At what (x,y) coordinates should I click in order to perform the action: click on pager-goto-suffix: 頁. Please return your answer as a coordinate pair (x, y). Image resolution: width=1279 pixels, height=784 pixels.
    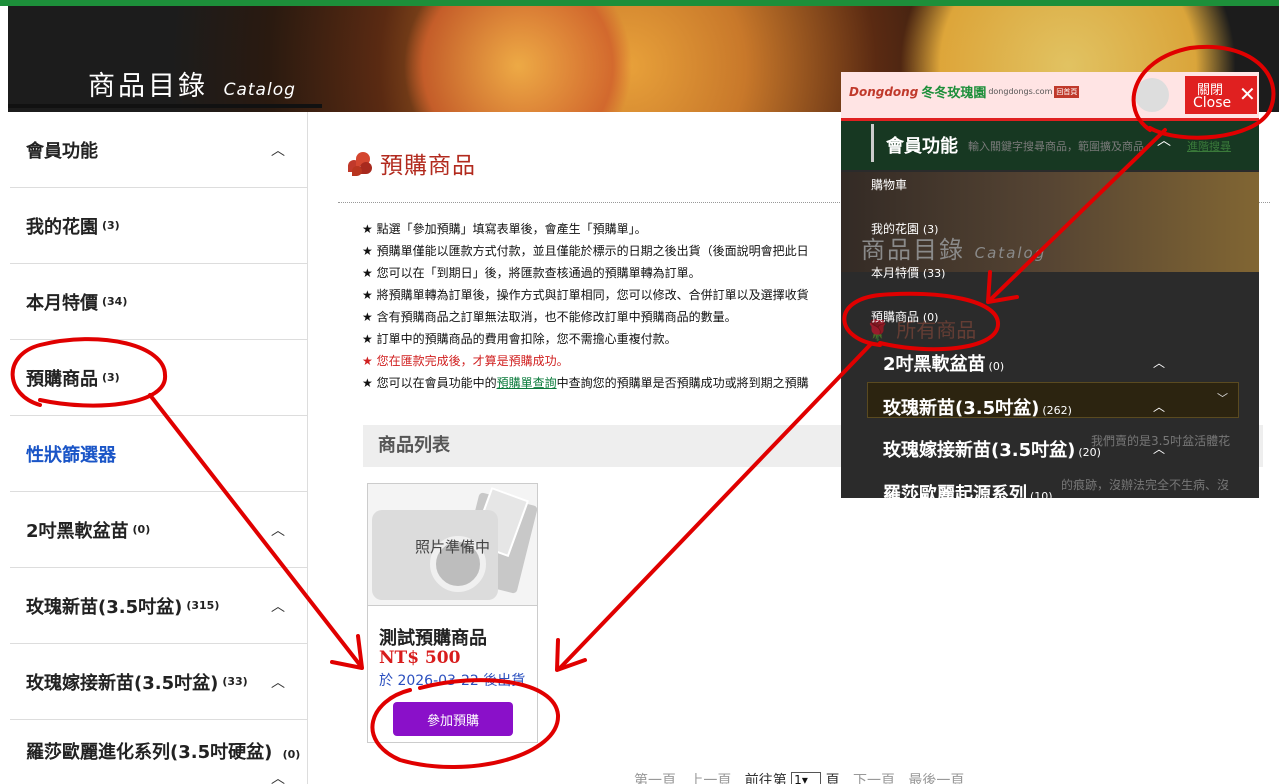
    Looking at the image, I should click on (832, 778).